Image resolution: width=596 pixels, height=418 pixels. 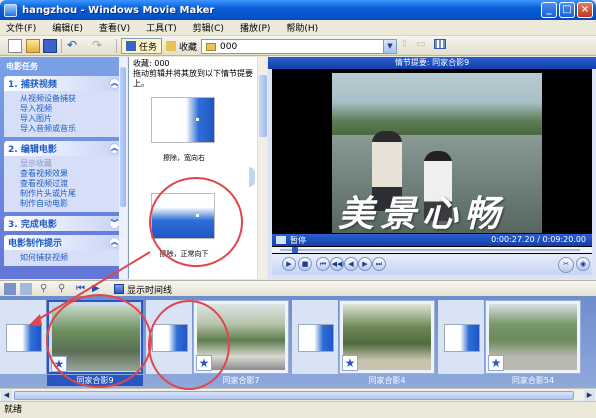 I want to click on clip-label: 同家合影54, so click(x=533, y=380).